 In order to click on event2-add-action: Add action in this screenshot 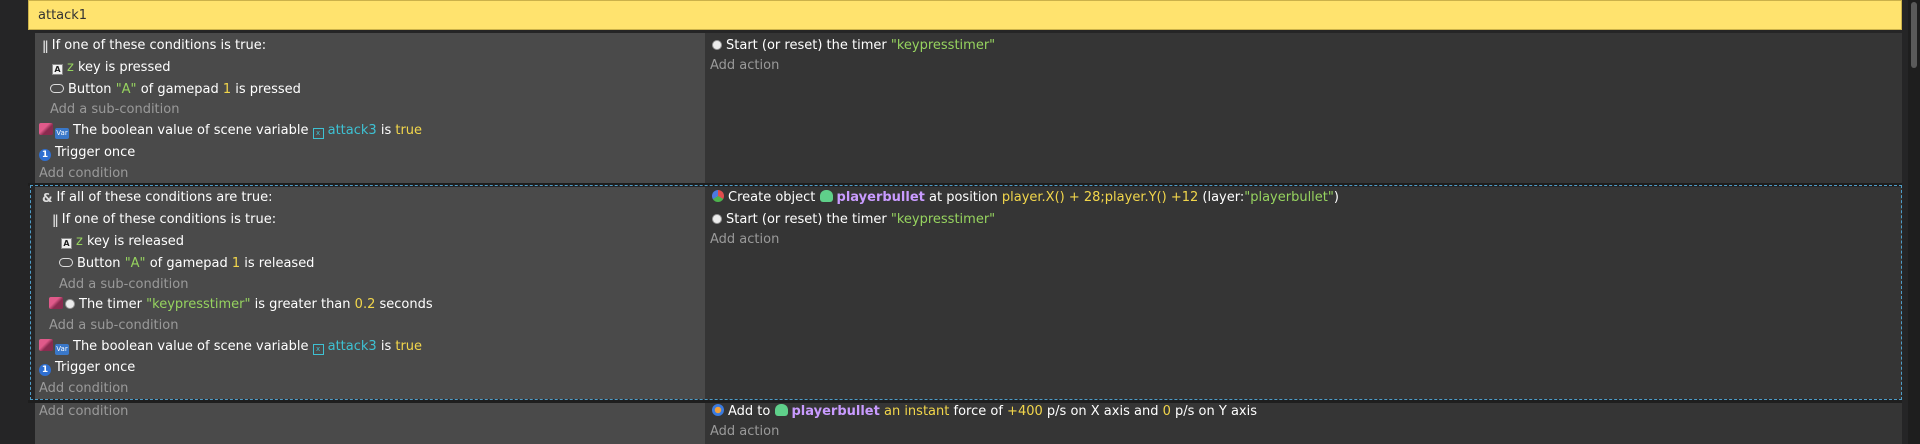, I will do `click(744, 240)`.